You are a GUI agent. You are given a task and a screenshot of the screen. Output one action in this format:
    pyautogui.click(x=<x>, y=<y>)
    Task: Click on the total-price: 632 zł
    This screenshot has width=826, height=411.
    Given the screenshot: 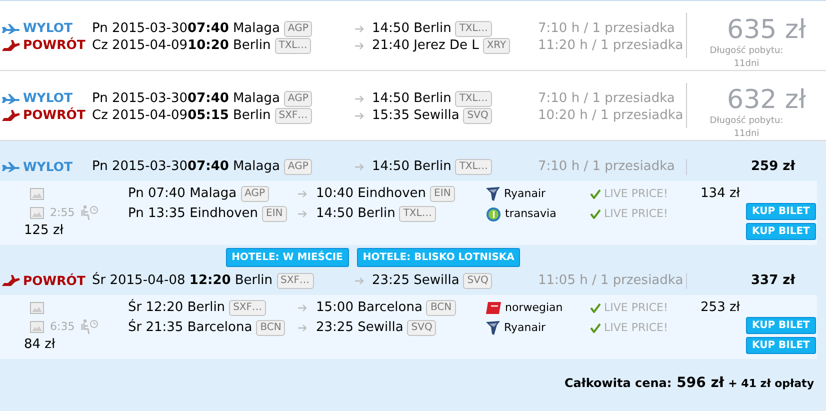 What is the action you would take?
    pyautogui.click(x=766, y=100)
    